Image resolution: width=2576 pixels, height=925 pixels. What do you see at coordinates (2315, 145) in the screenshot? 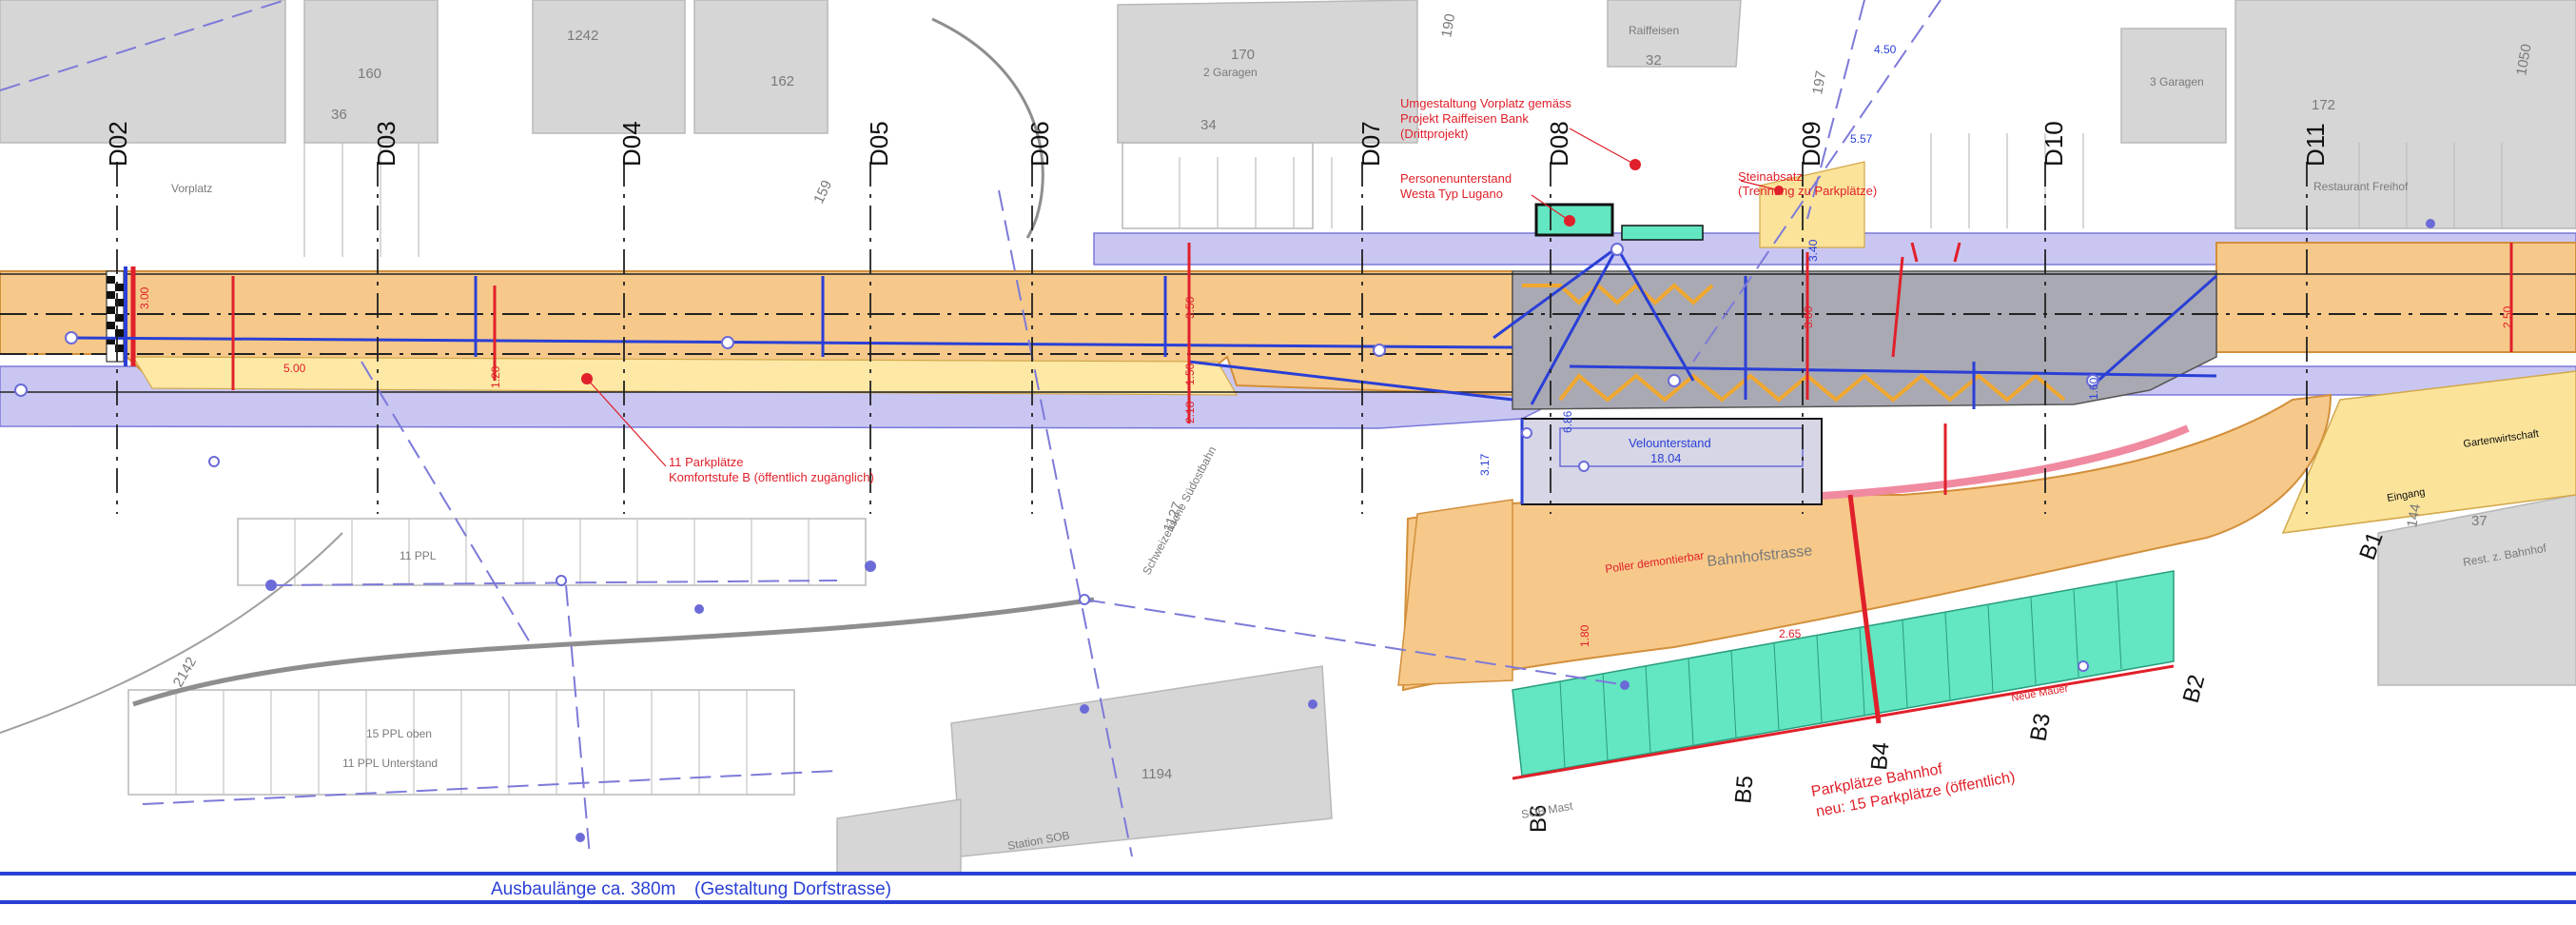
I see `section-label: D11` at bounding box center [2315, 145].